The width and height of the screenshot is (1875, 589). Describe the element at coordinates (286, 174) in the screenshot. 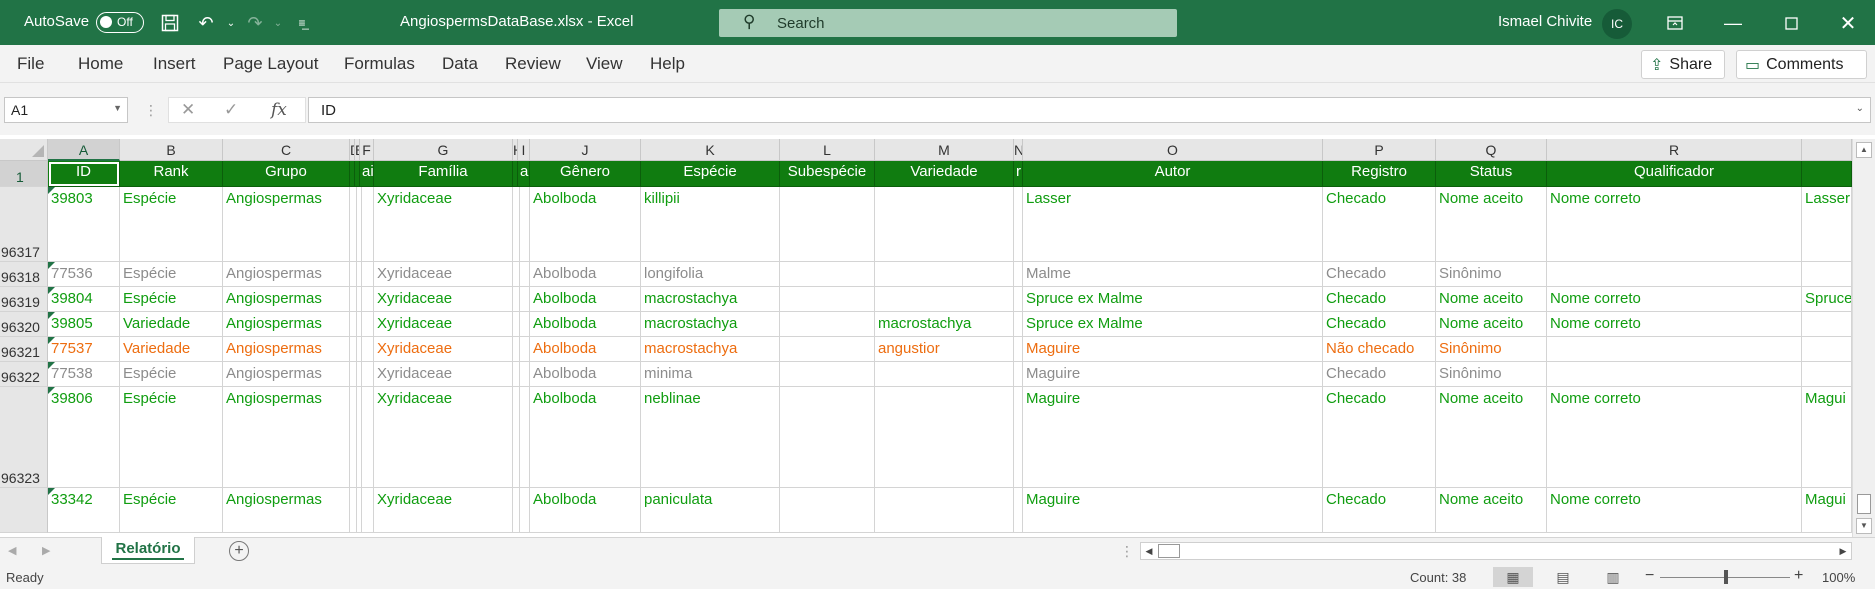

I see `header-cell-grupo: Grupo` at that location.